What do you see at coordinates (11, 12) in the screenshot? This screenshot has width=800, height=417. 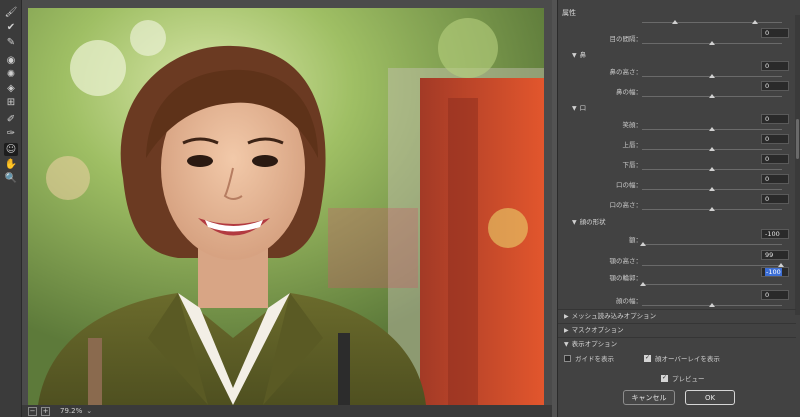 I see `forward-warp-tool-icon: 🖌` at bounding box center [11, 12].